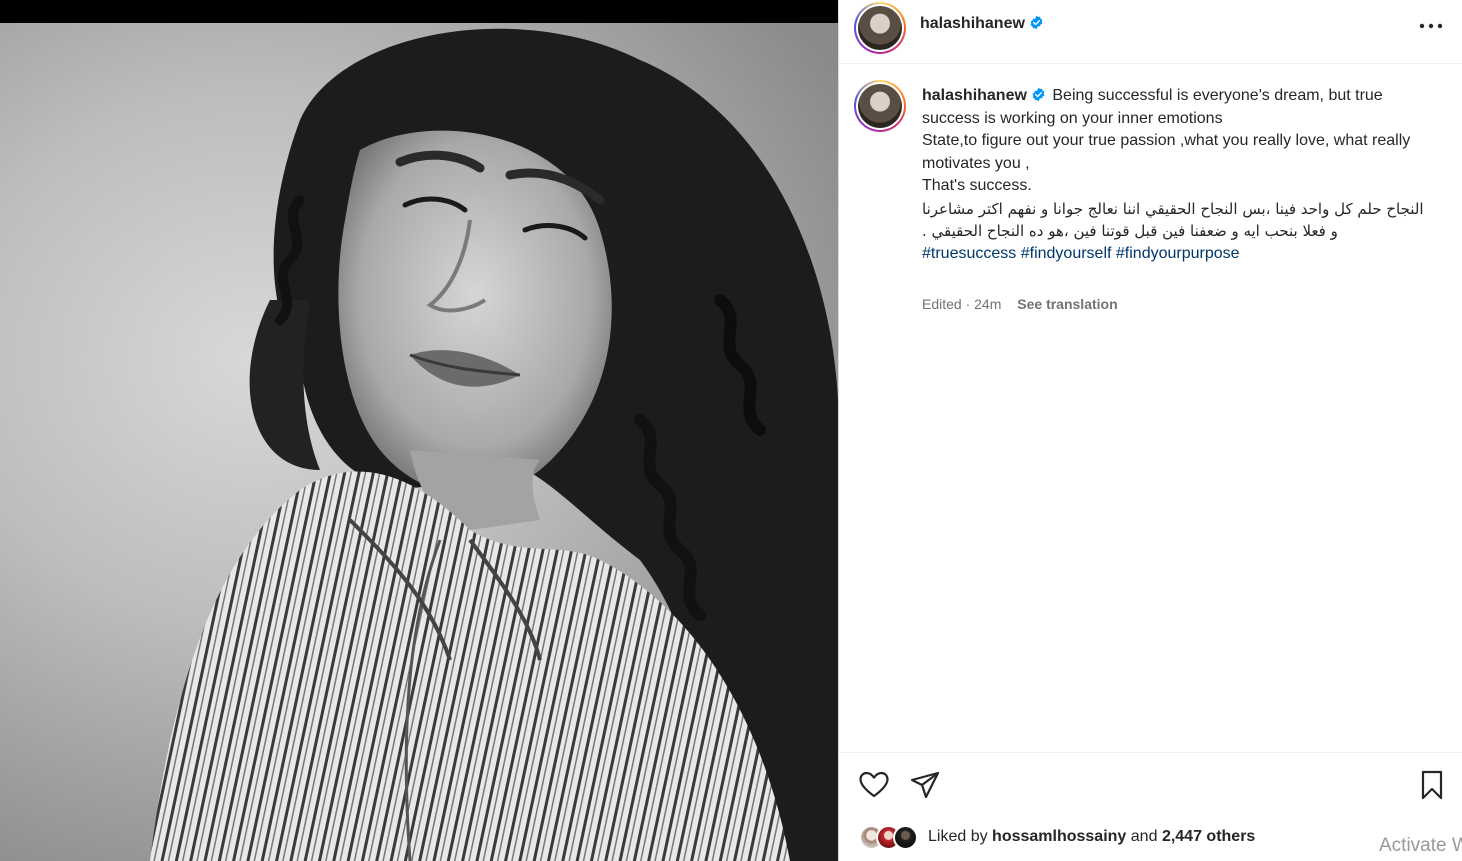 This screenshot has width=1462, height=861. What do you see at coordinates (880, 28) in the screenshot?
I see `author-avatar` at bounding box center [880, 28].